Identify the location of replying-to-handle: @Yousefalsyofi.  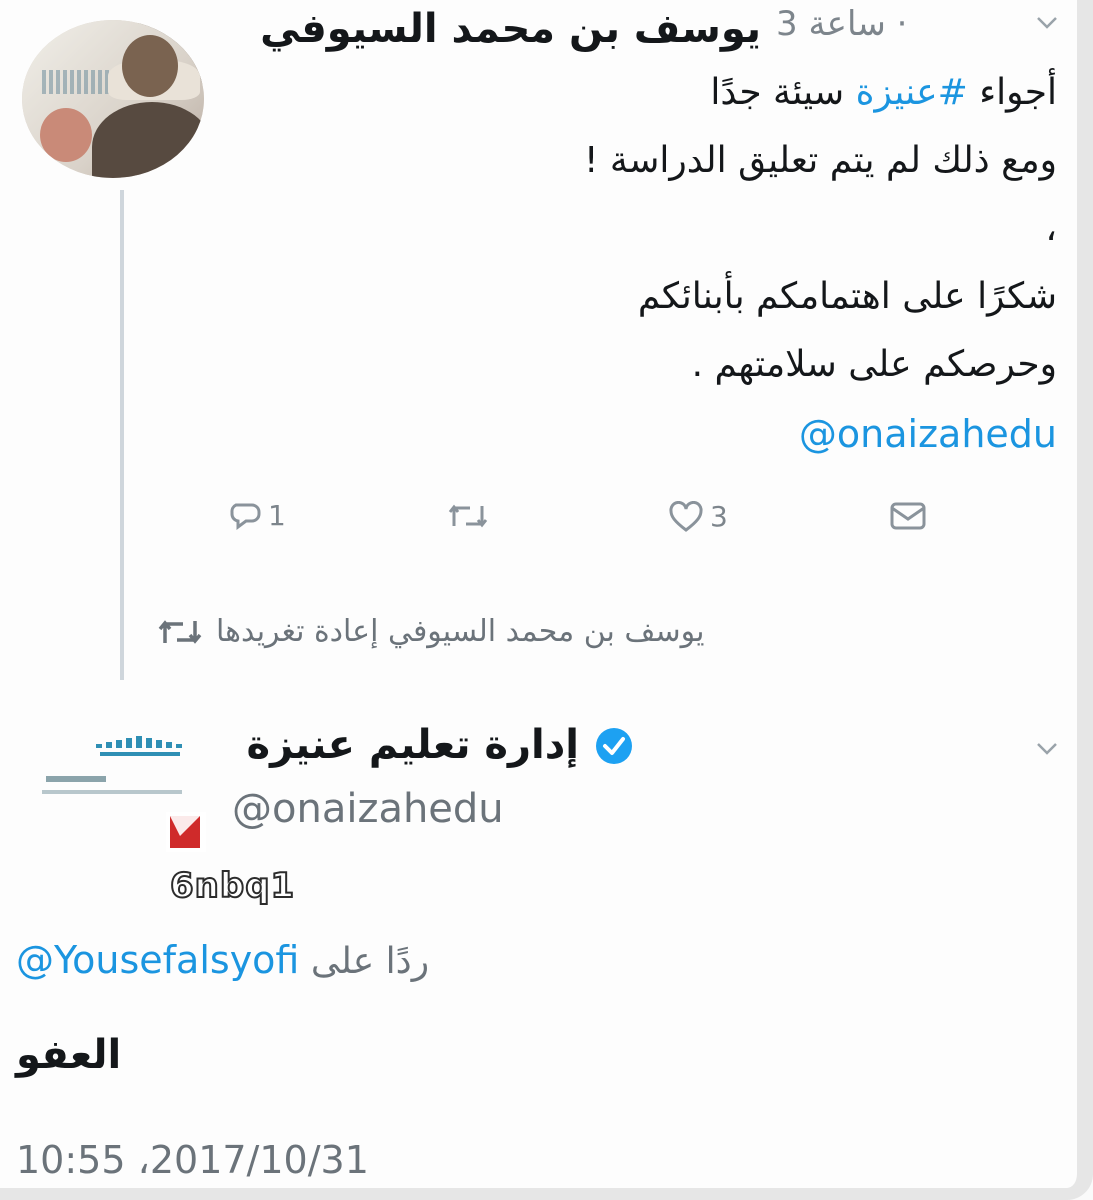
(157, 960).